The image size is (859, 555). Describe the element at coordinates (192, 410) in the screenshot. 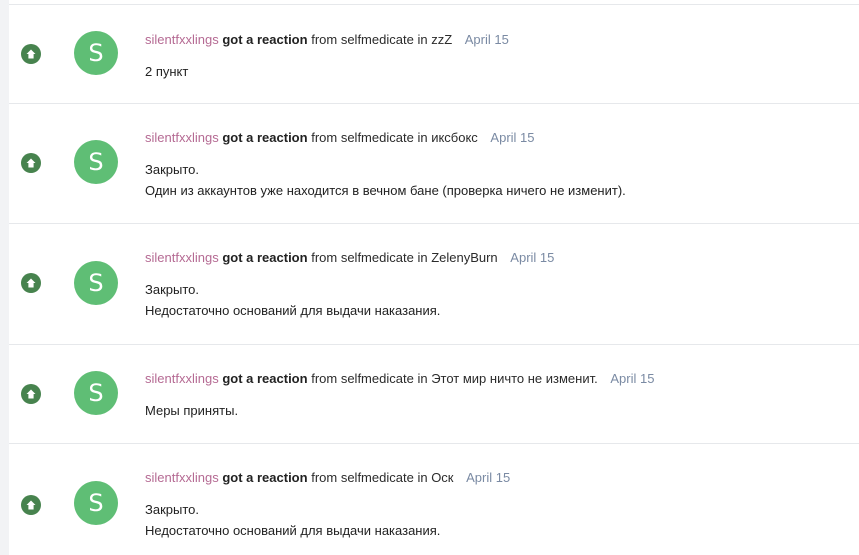

I see `snippet-line: Меры приняты.` at that location.